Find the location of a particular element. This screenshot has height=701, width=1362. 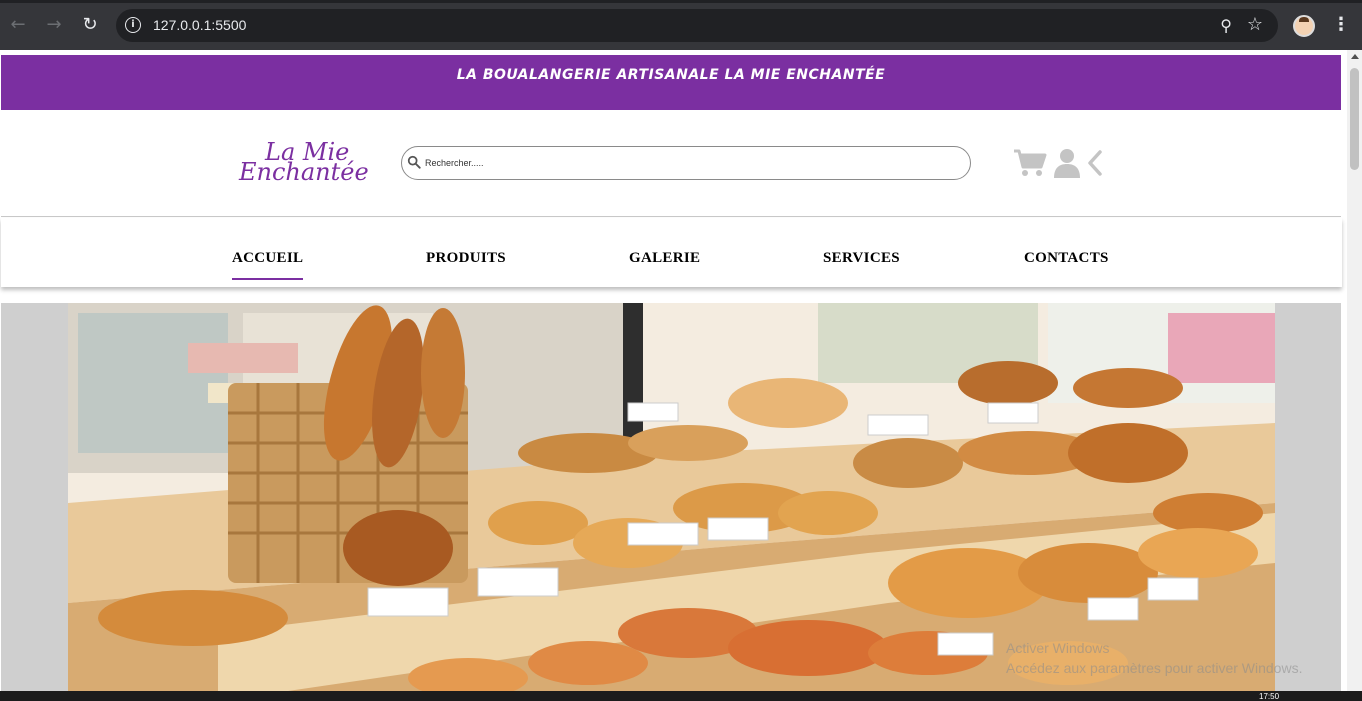

user-icon is located at coordinates (1067, 163).